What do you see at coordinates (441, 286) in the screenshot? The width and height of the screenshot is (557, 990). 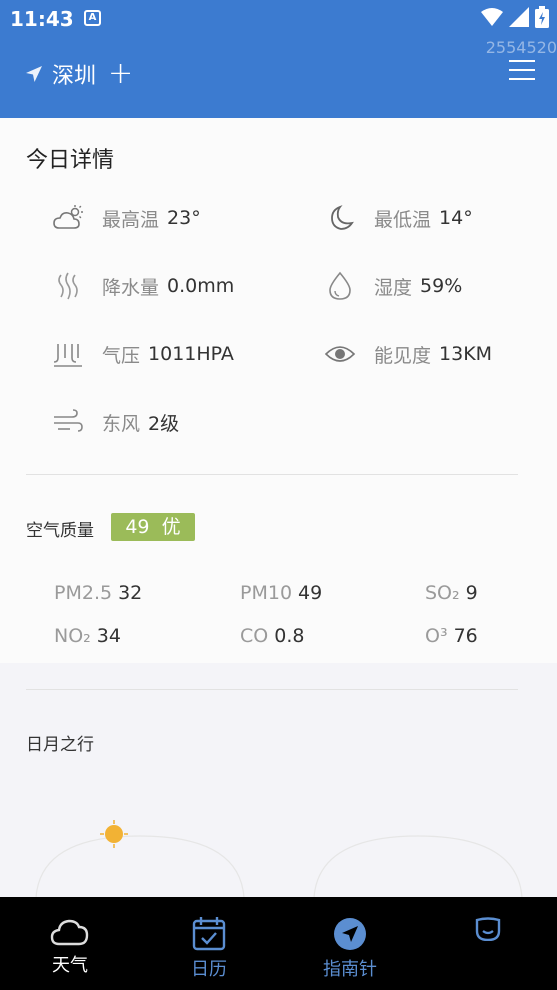 I see `humidity-value: 59%` at bounding box center [441, 286].